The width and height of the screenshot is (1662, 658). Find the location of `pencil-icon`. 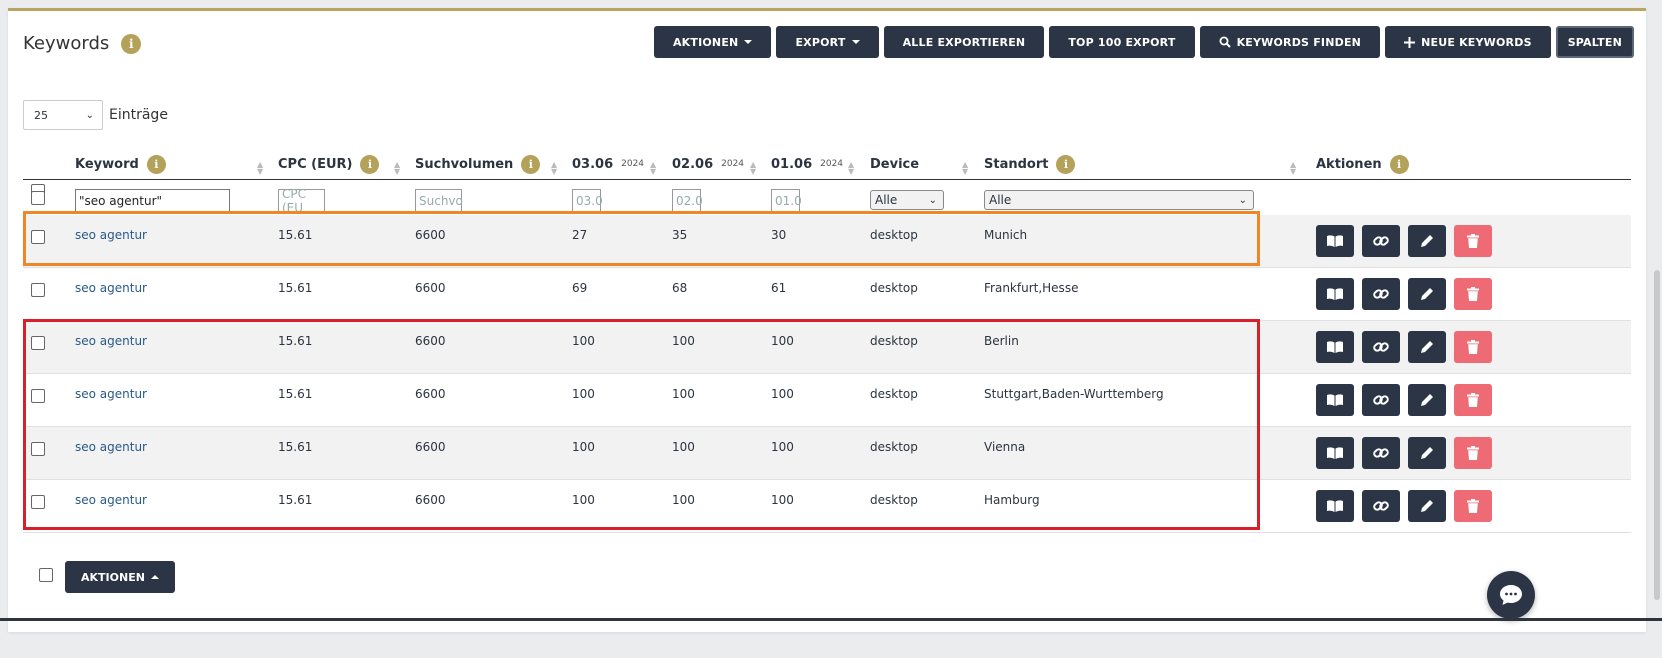

pencil-icon is located at coordinates (1427, 453).